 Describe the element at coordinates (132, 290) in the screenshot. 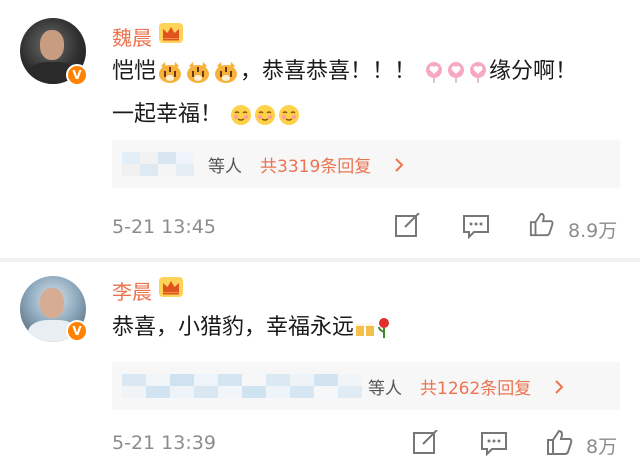

I see `username: 李晨` at that location.